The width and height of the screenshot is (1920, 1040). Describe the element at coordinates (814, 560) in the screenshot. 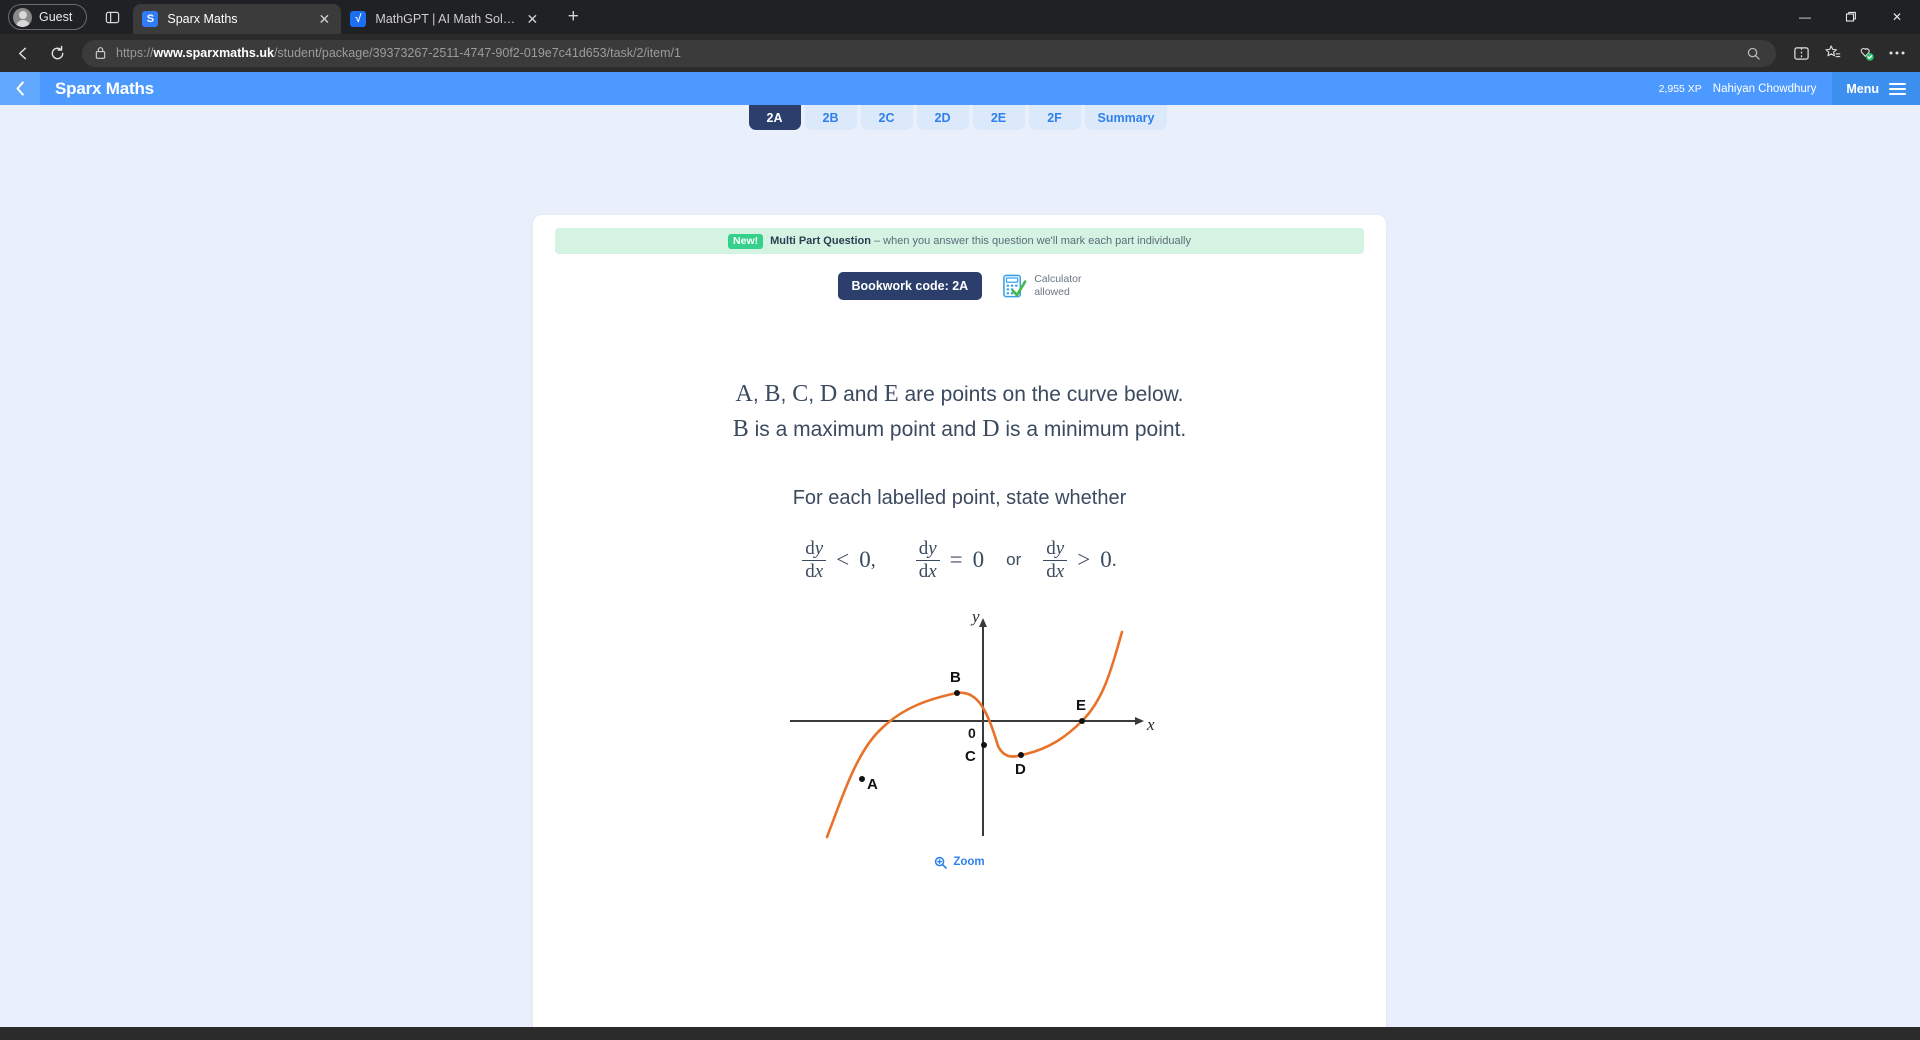

I see `derivative-fraction-1: dy dx` at that location.